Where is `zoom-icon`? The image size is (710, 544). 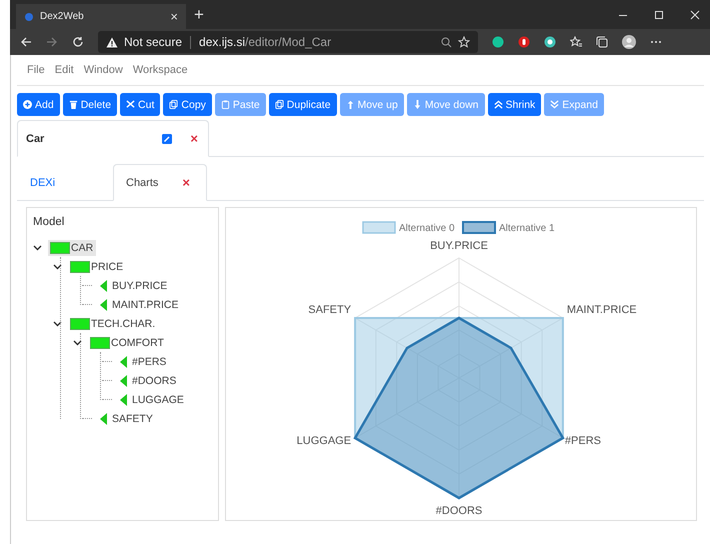
zoom-icon is located at coordinates (446, 42).